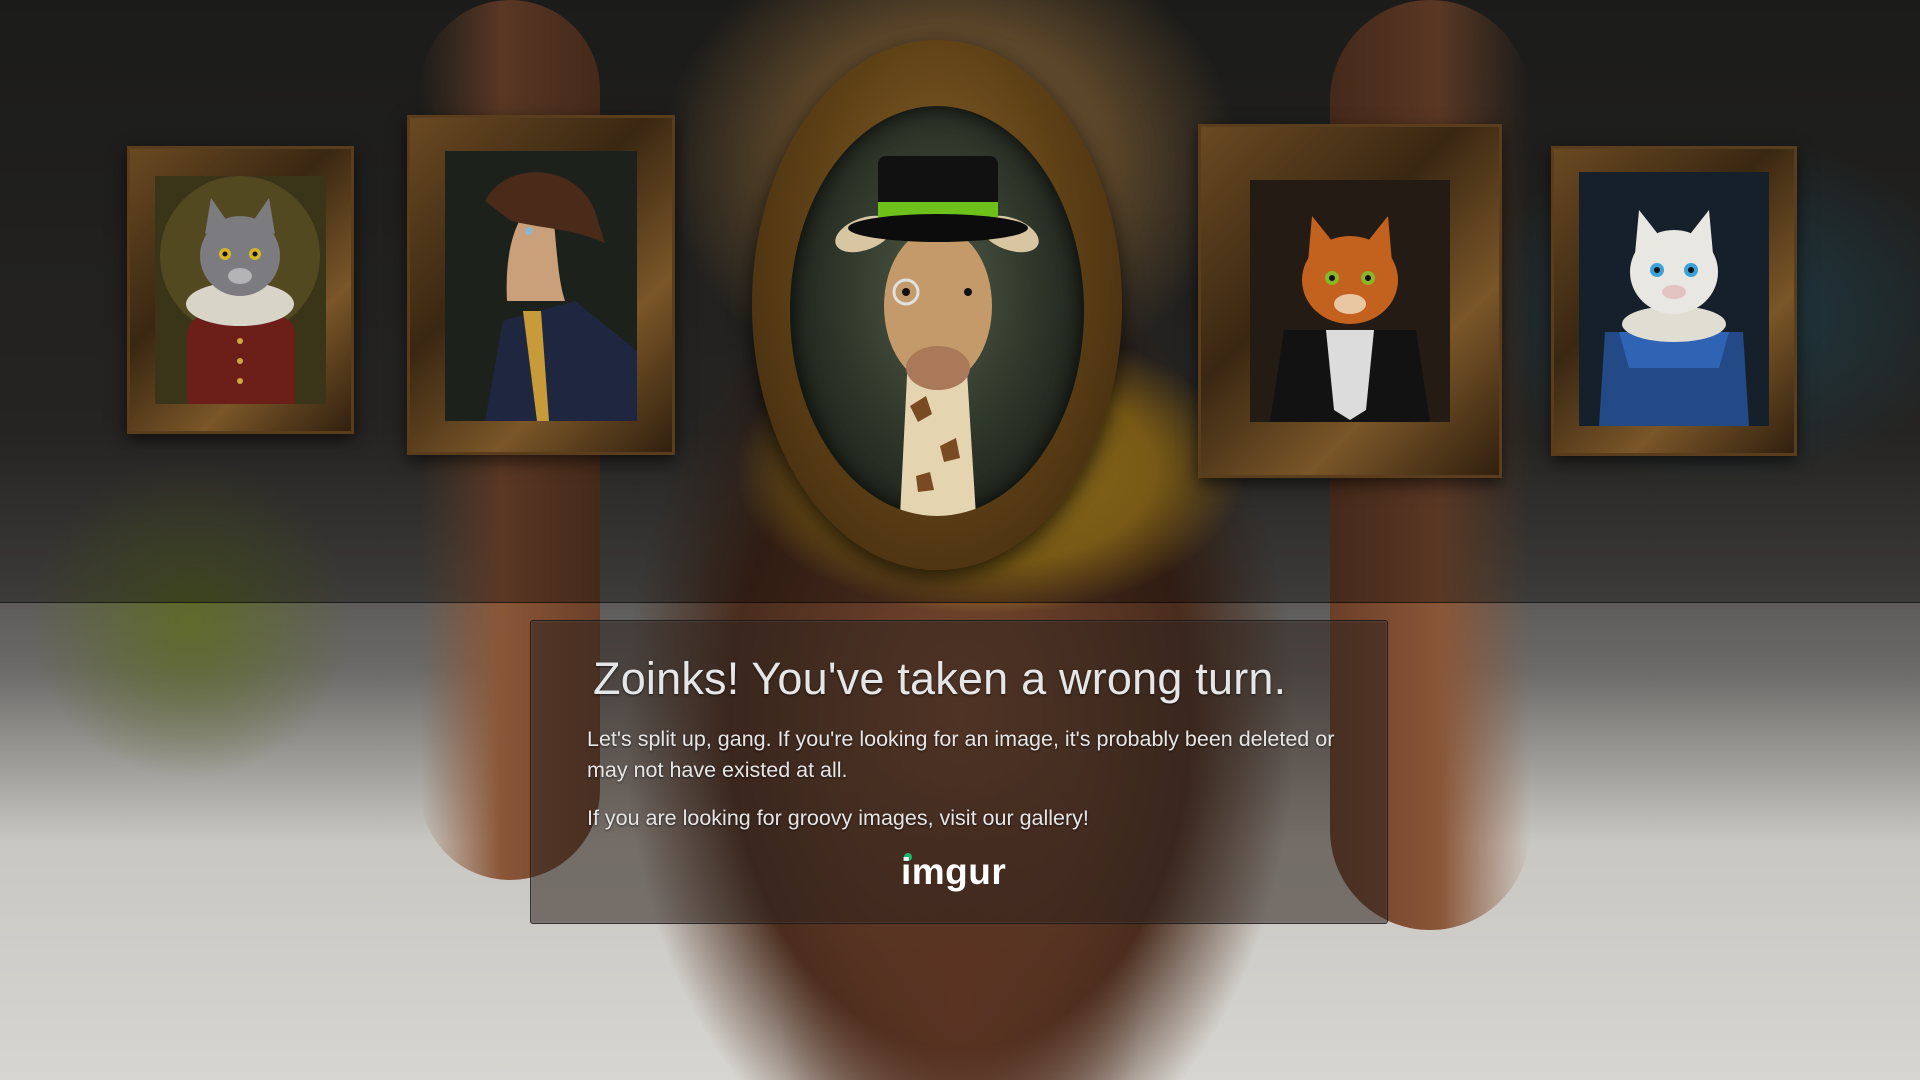 Image resolution: width=1920 pixels, height=1080 pixels. What do you see at coordinates (954, 871) in the screenshot?
I see `imgur-logo-text: imgur` at bounding box center [954, 871].